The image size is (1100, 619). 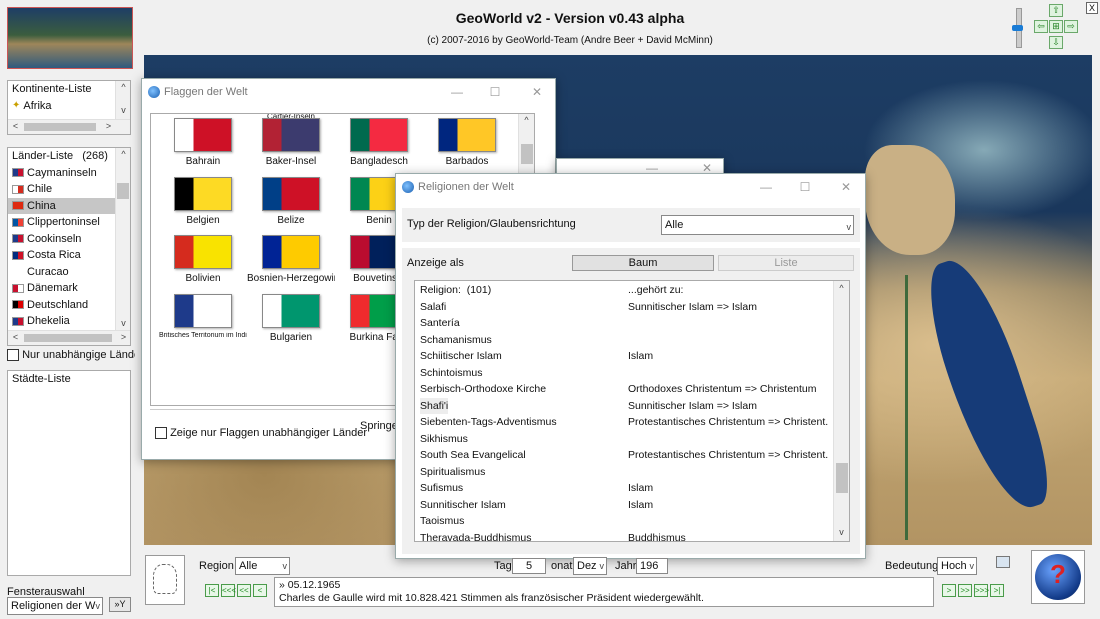 I want to click on tree-view-button: Baum, so click(x=643, y=263).